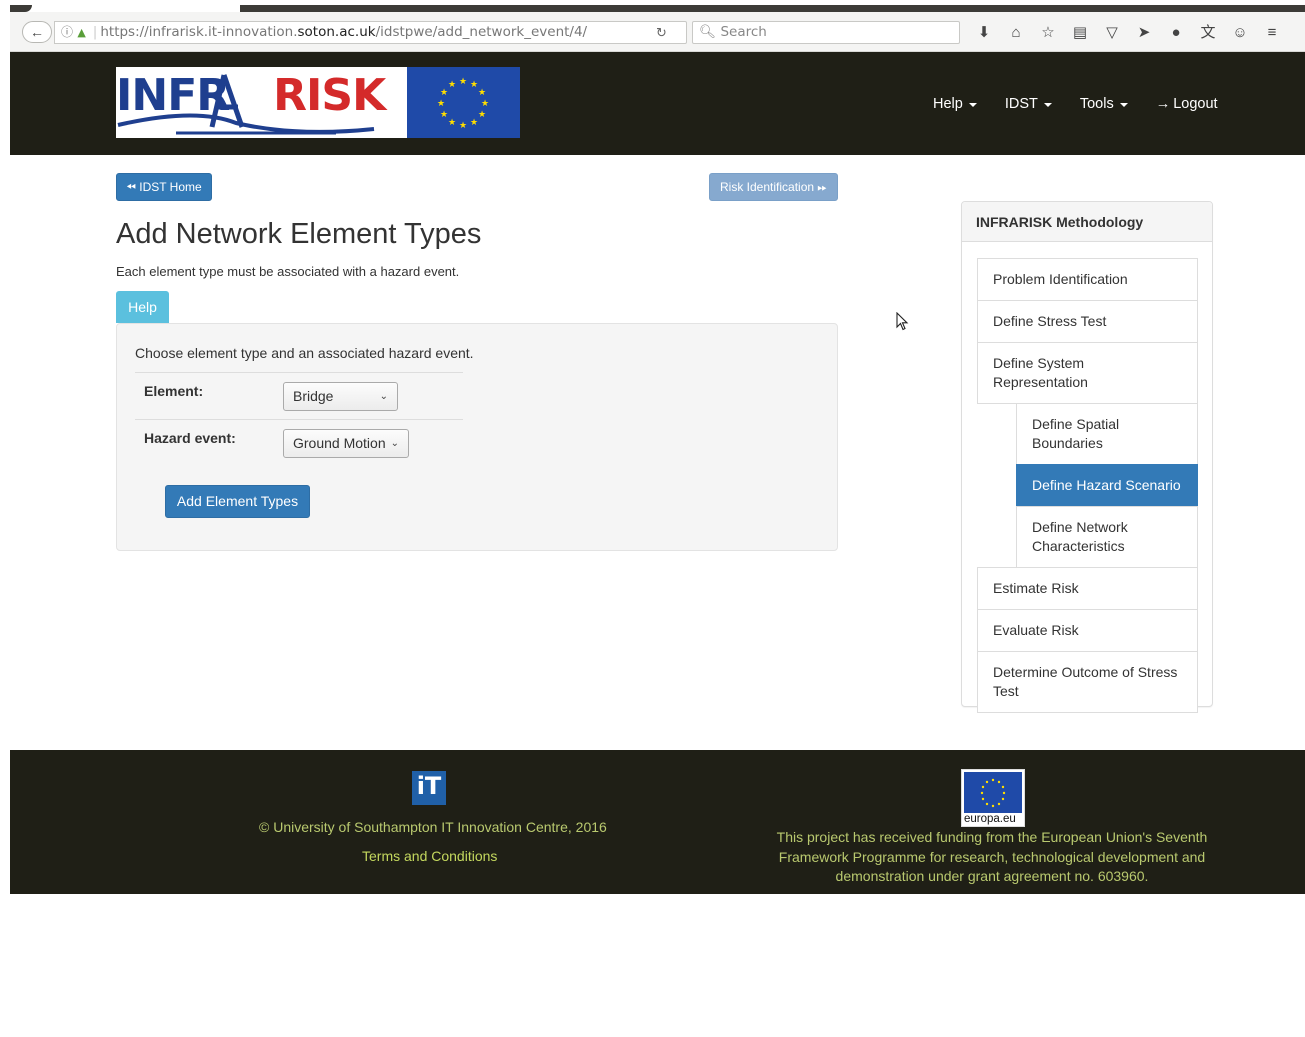 This screenshot has width=1305, height=1037. What do you see at coordinates (1107, 485) in the screenshot?
I see `methodology-item-define-hazard-scenario: Define Hazard Scenario` at bounding box center [1107, 485].